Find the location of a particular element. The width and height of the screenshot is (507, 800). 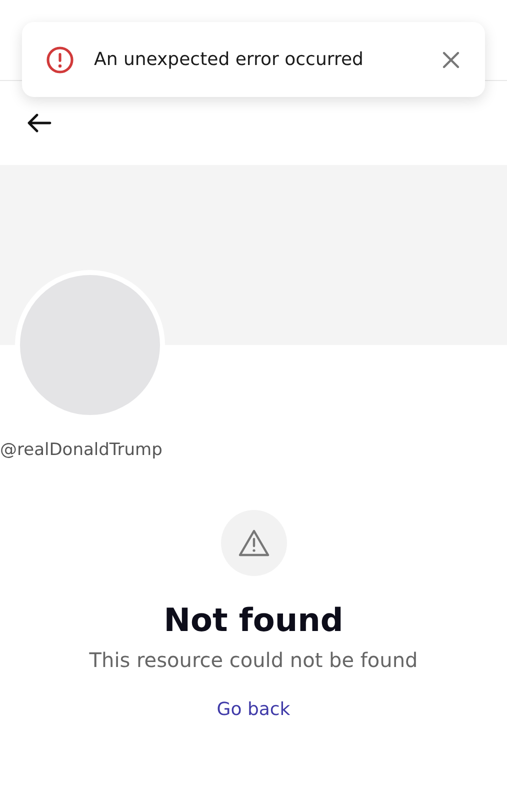

empty-title: Not found is located at coordinates (254, 620).